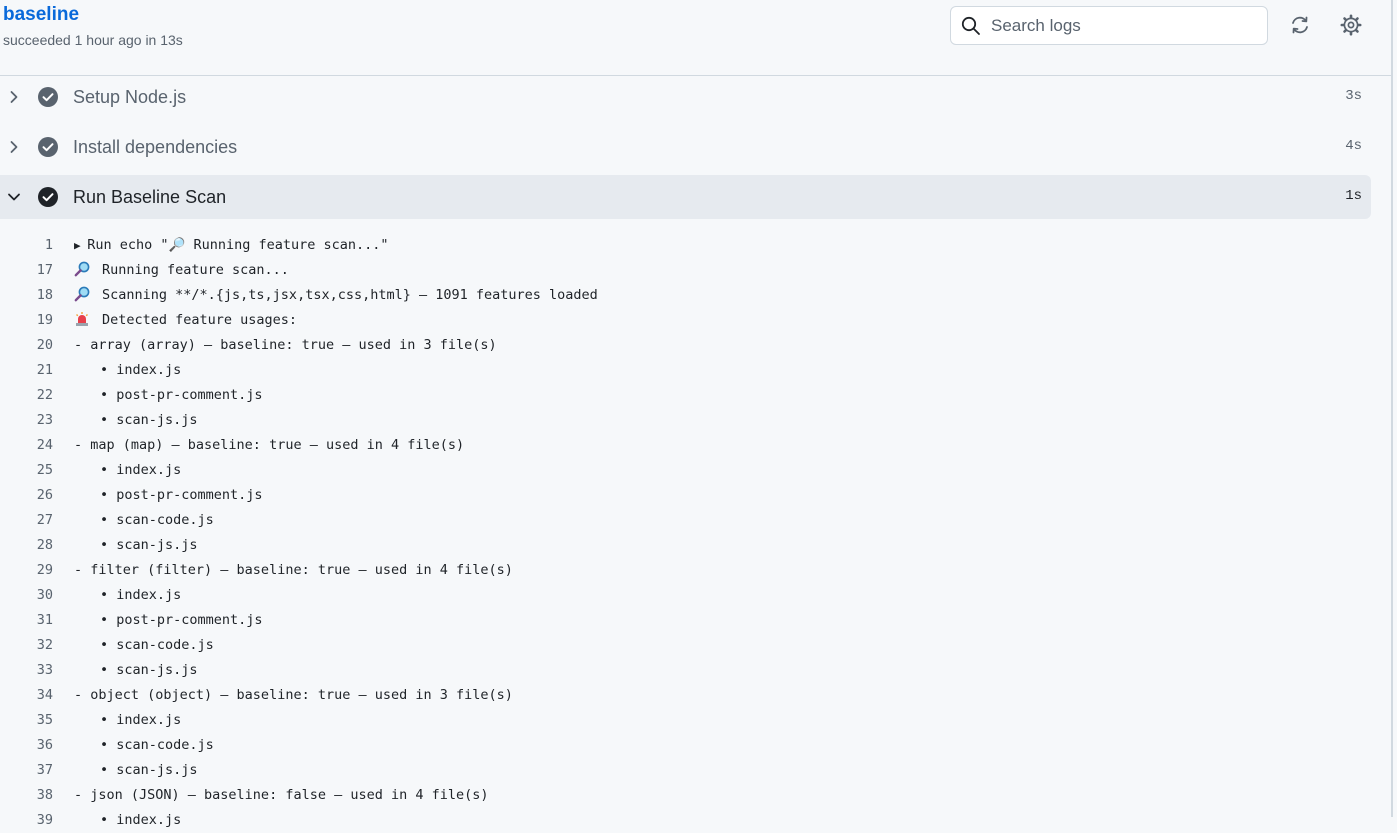 This screenshot has height=833, width=1397. I want to click on magnifier-emoji-icon, so click(82, 269).